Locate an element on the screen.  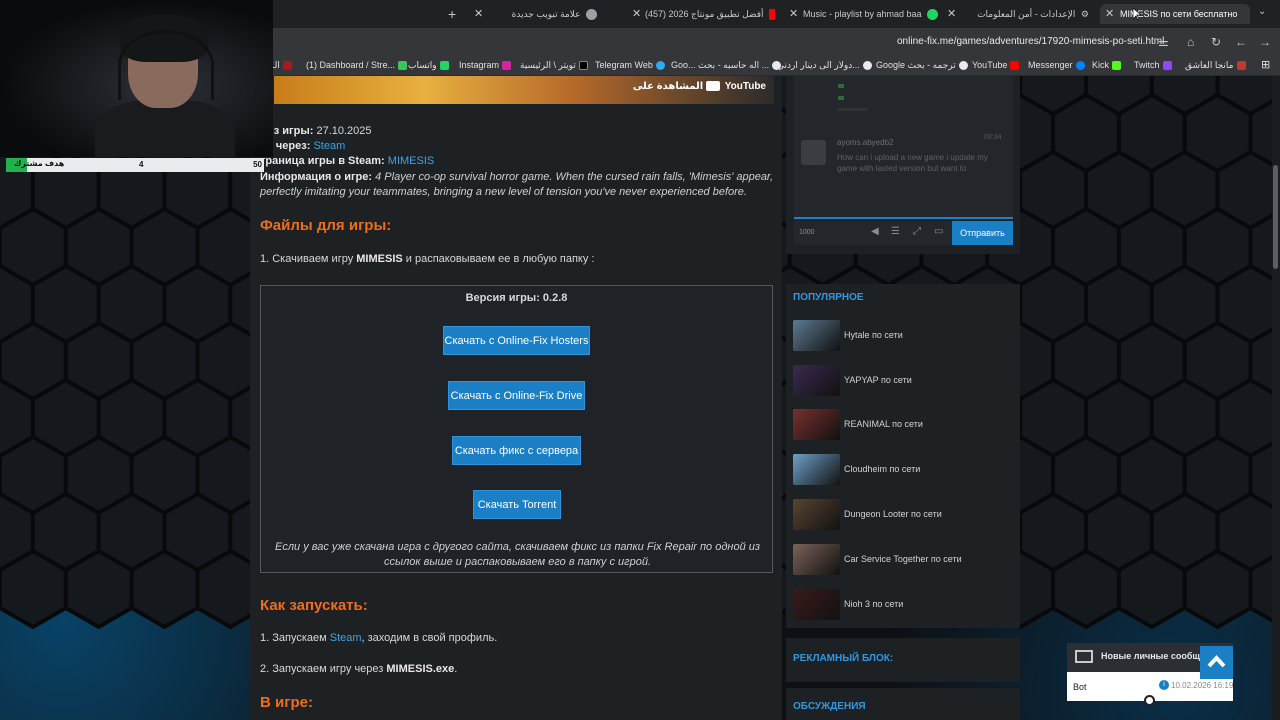
new-tab-icon: + is located at coordinates (452, 14).